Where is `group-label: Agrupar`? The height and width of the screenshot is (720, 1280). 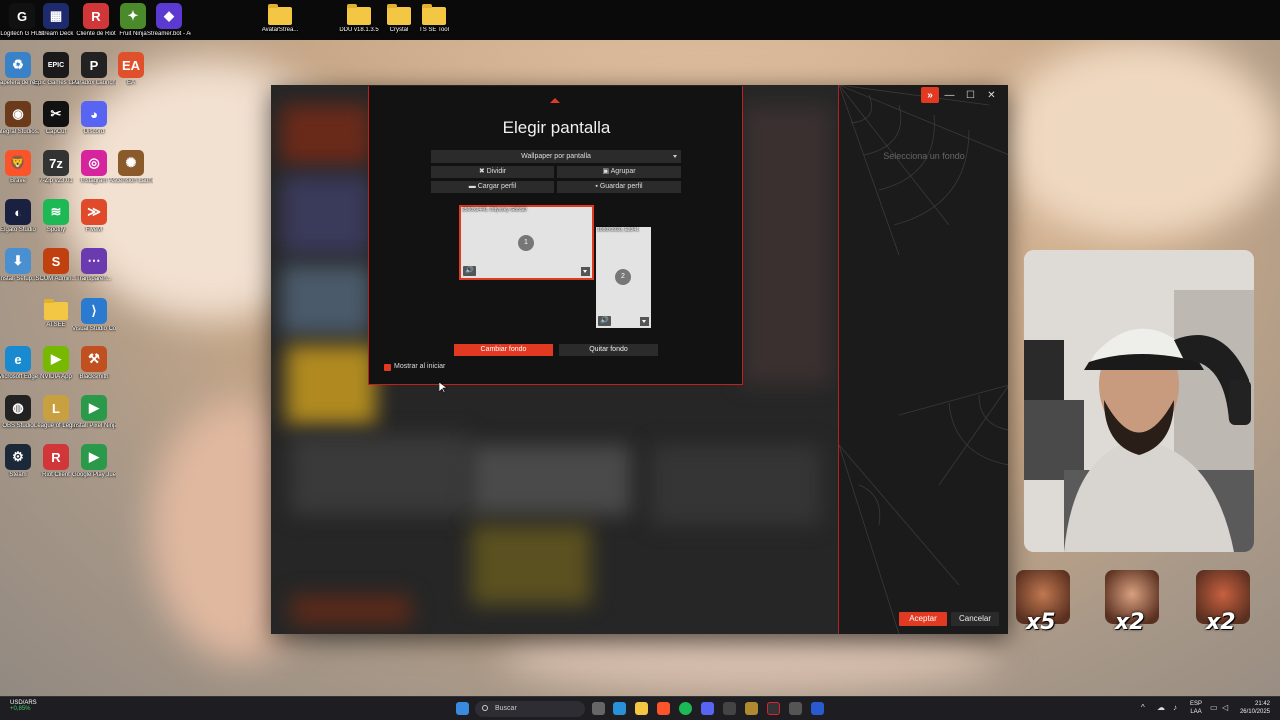 group-label: Agrupar is located at coordinates (623, 171).